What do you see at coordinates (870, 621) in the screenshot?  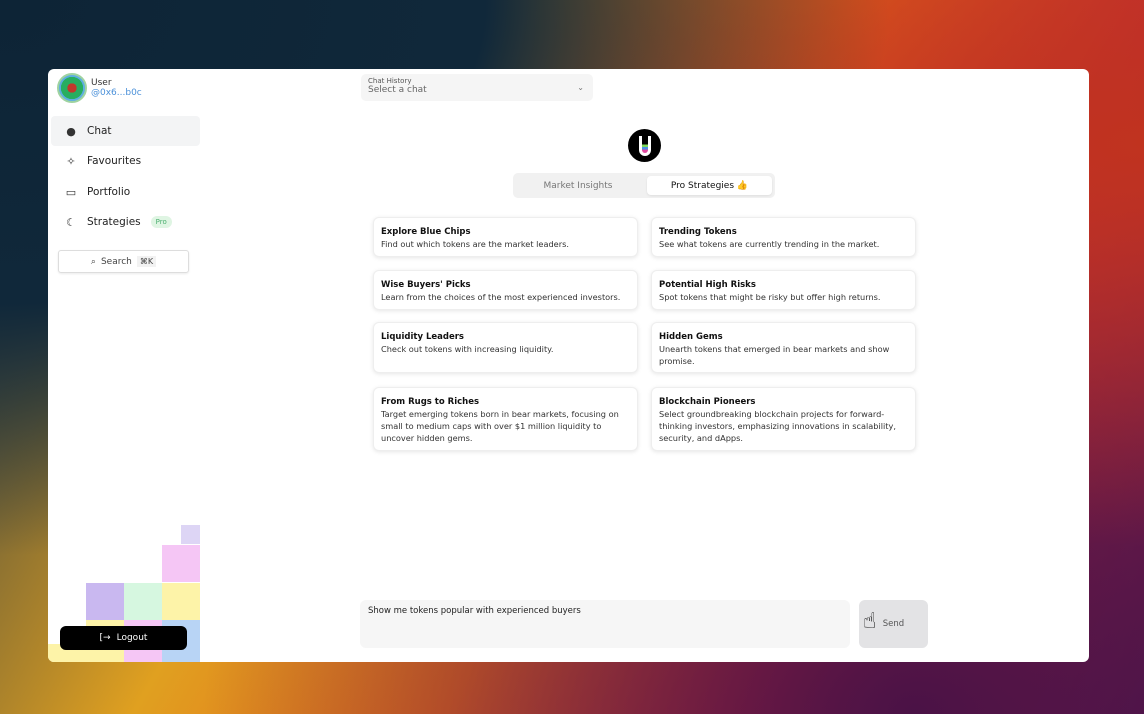 I see `hand-cursor-icon: ☝` at bounding box center [870, 621].